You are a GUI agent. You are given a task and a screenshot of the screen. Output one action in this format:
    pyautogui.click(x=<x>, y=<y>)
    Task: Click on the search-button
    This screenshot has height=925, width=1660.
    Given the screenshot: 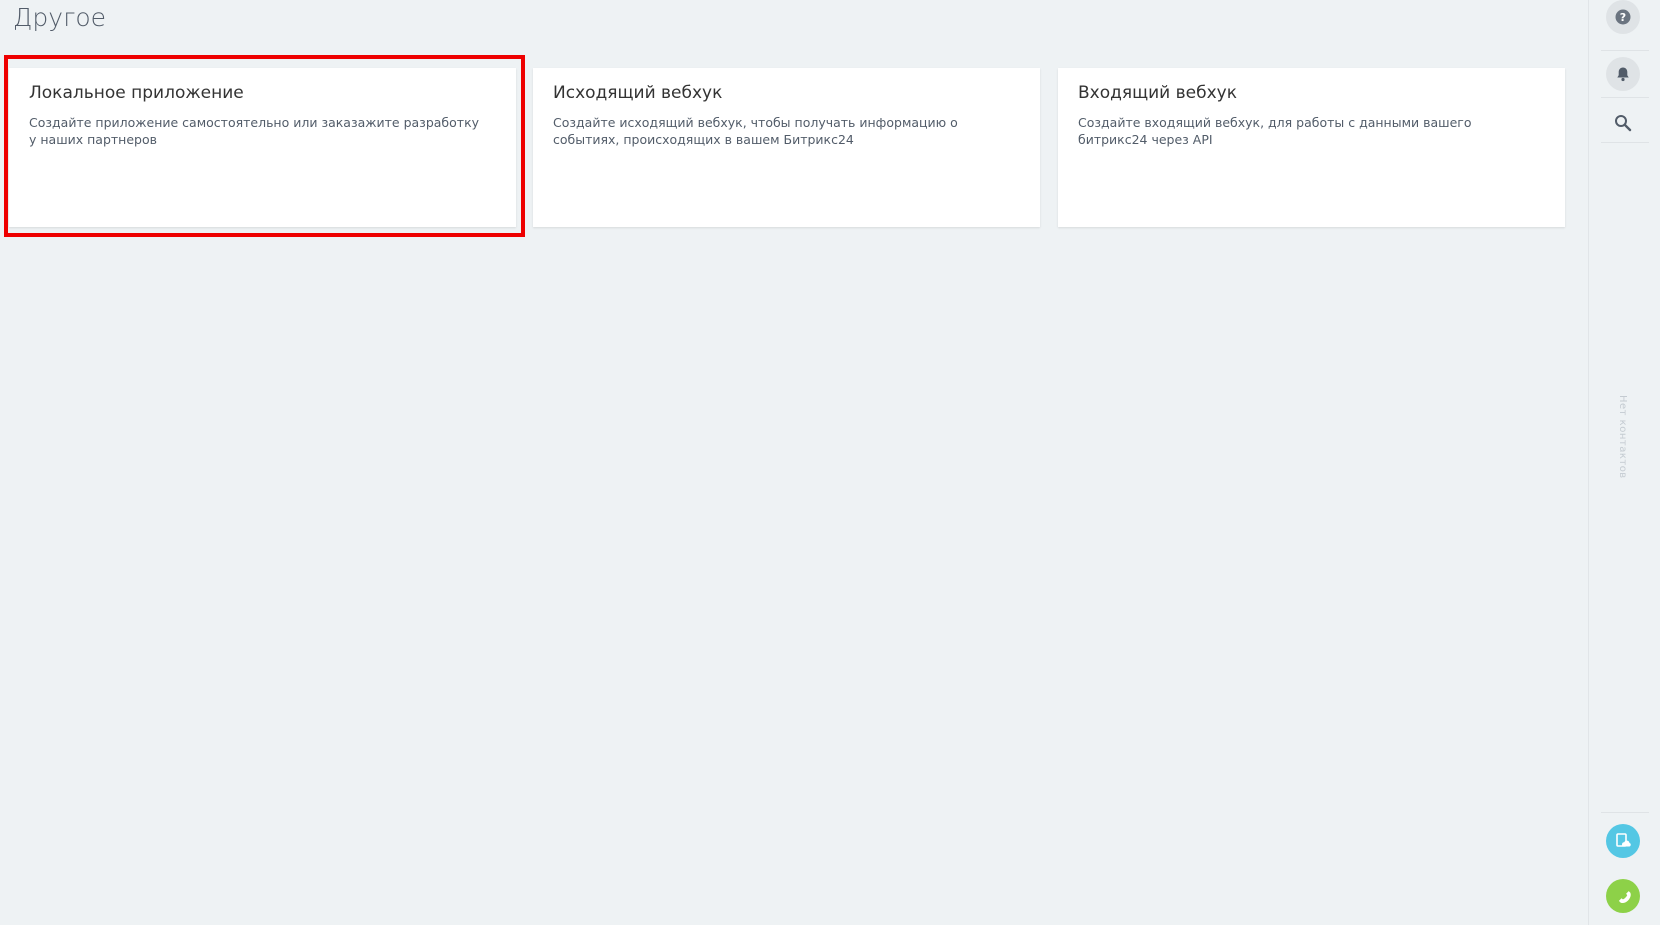 What is the action you would take?
    pyautogui.click(x=1623, y=123)
    